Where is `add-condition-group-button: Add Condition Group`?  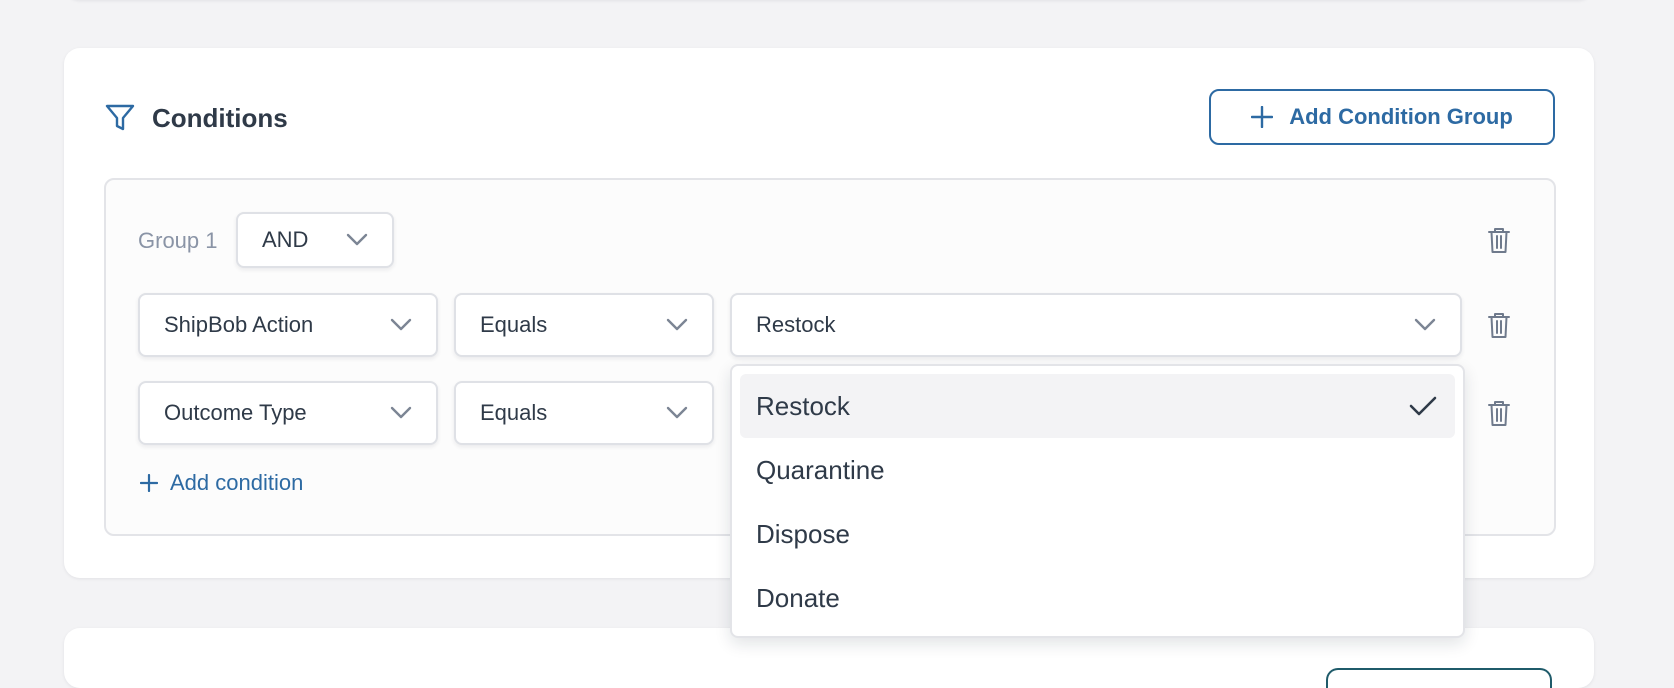 add-condition-group-button: Add Condition Group is located at coordinates (1382, 117).